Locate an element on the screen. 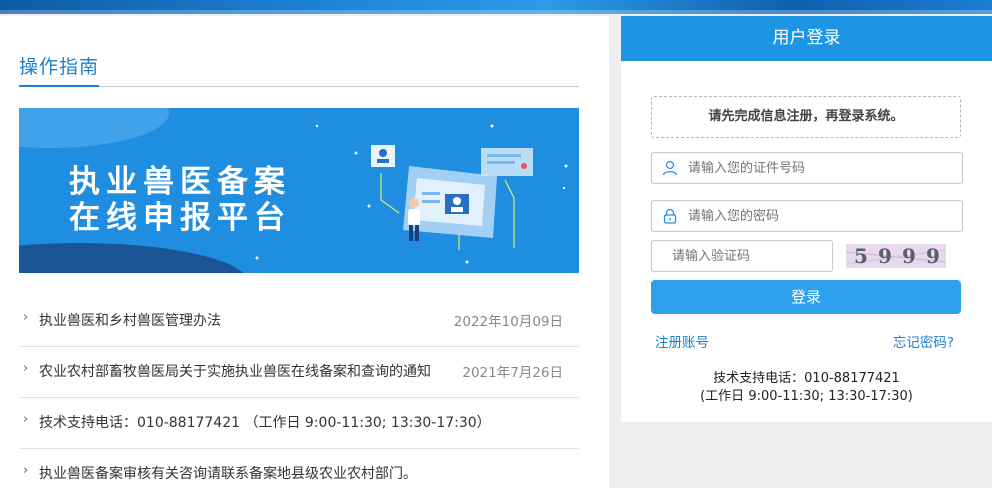  password-field is located at coordinates (807, 216).